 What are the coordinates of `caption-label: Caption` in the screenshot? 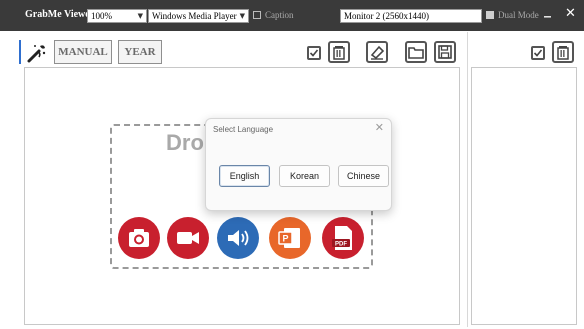 It's located at (279, 15).